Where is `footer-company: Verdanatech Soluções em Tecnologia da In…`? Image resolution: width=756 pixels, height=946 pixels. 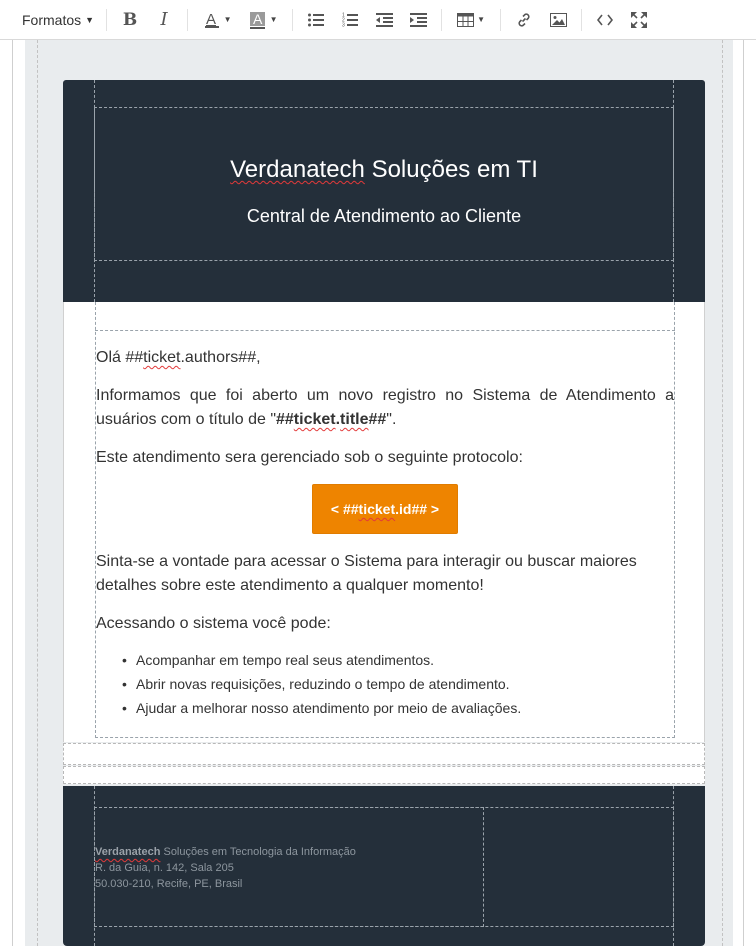
footer-company: Verdanatech Soluções em Tecnologia da In… is located at coordinates (225, 852).